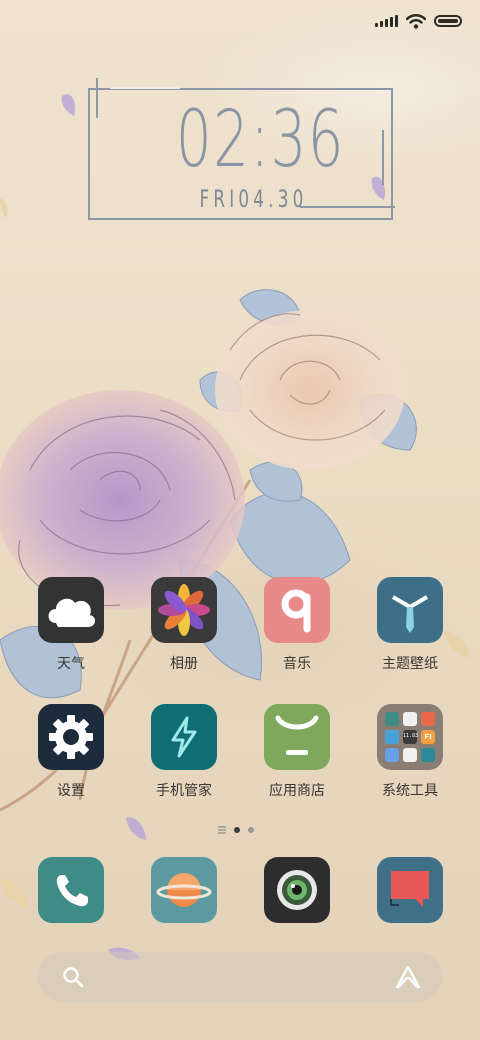 The width and height of the screenshot is (480, 1040). I want to click on search-icon, so click(73, 977).